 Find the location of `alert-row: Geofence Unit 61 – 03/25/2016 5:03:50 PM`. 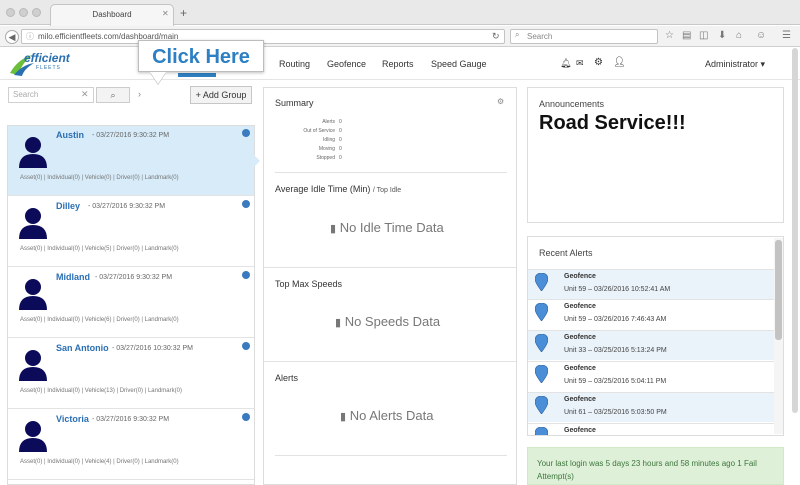

alert-row: Geofence Unit 61 – 03/25/2016 5:03:50 PM is located at coordinates (651, 407).